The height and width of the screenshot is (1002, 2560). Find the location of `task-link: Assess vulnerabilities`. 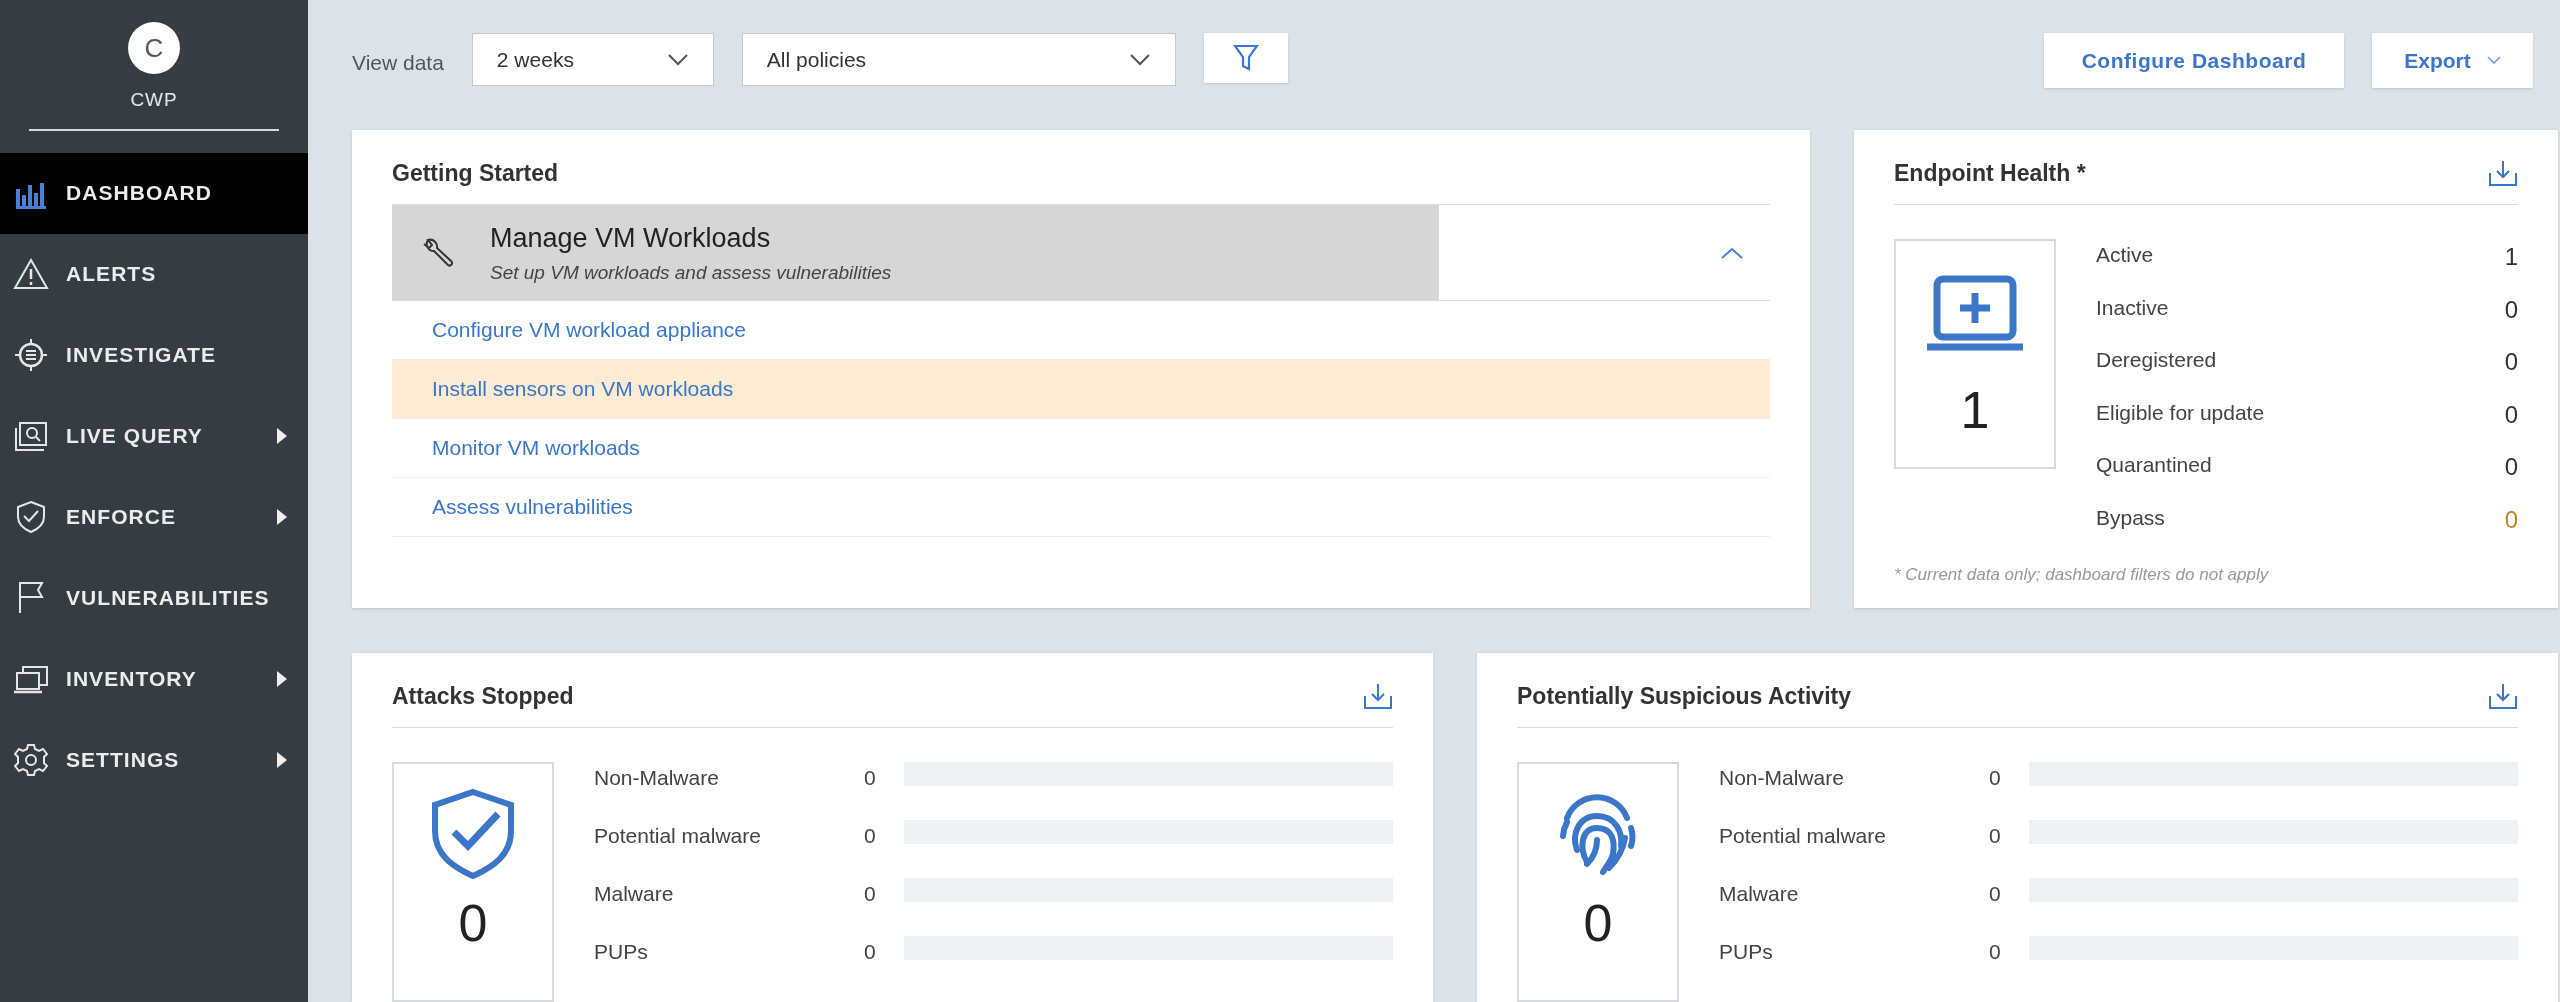

task-link: Assess vulnerabilities is located at coordinates (1081, 508).